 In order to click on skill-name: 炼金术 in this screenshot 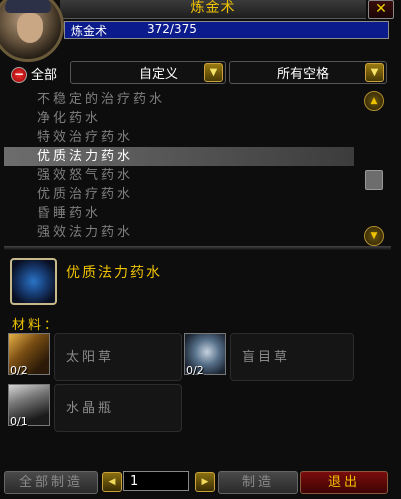, I will do `click(89, 31)`.